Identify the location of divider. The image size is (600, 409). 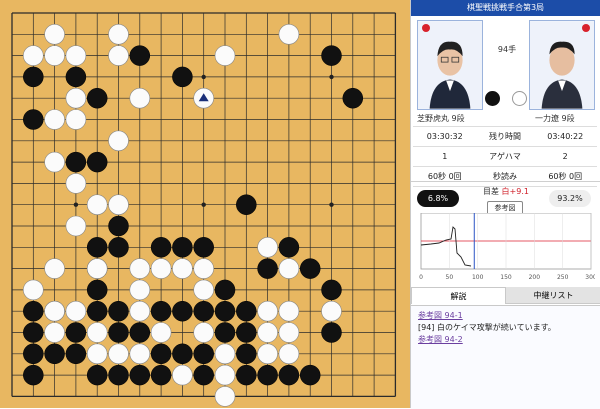
(505, 181).